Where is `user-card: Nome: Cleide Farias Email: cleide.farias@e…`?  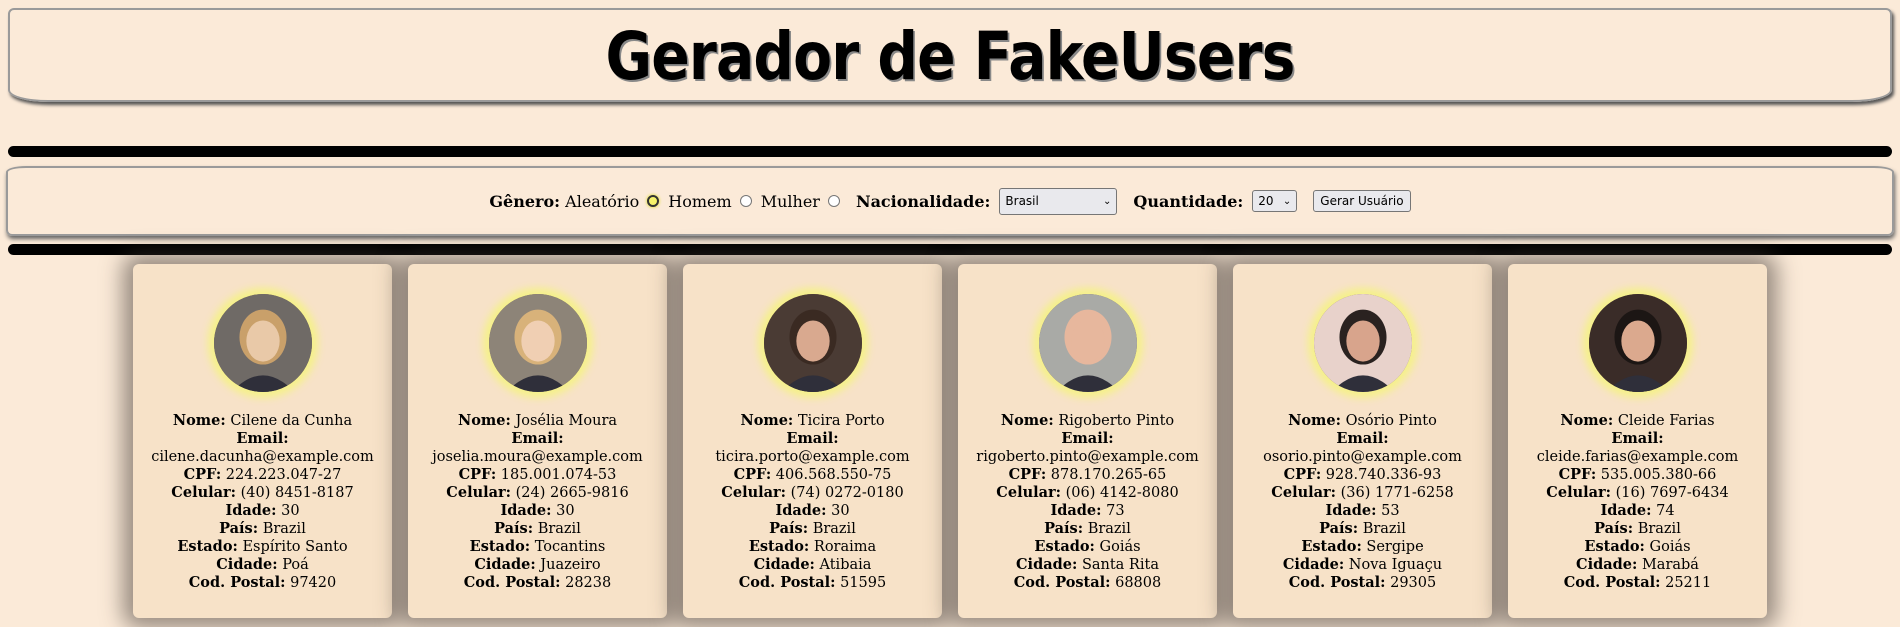
user-card: Nome: Cleide Farias Email: cleide.farias@e… is located at coordinates (1637, 441).